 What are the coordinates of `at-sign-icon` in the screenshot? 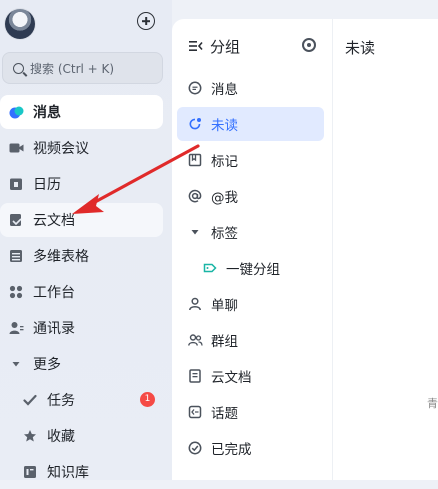 It's located at (195, 196).